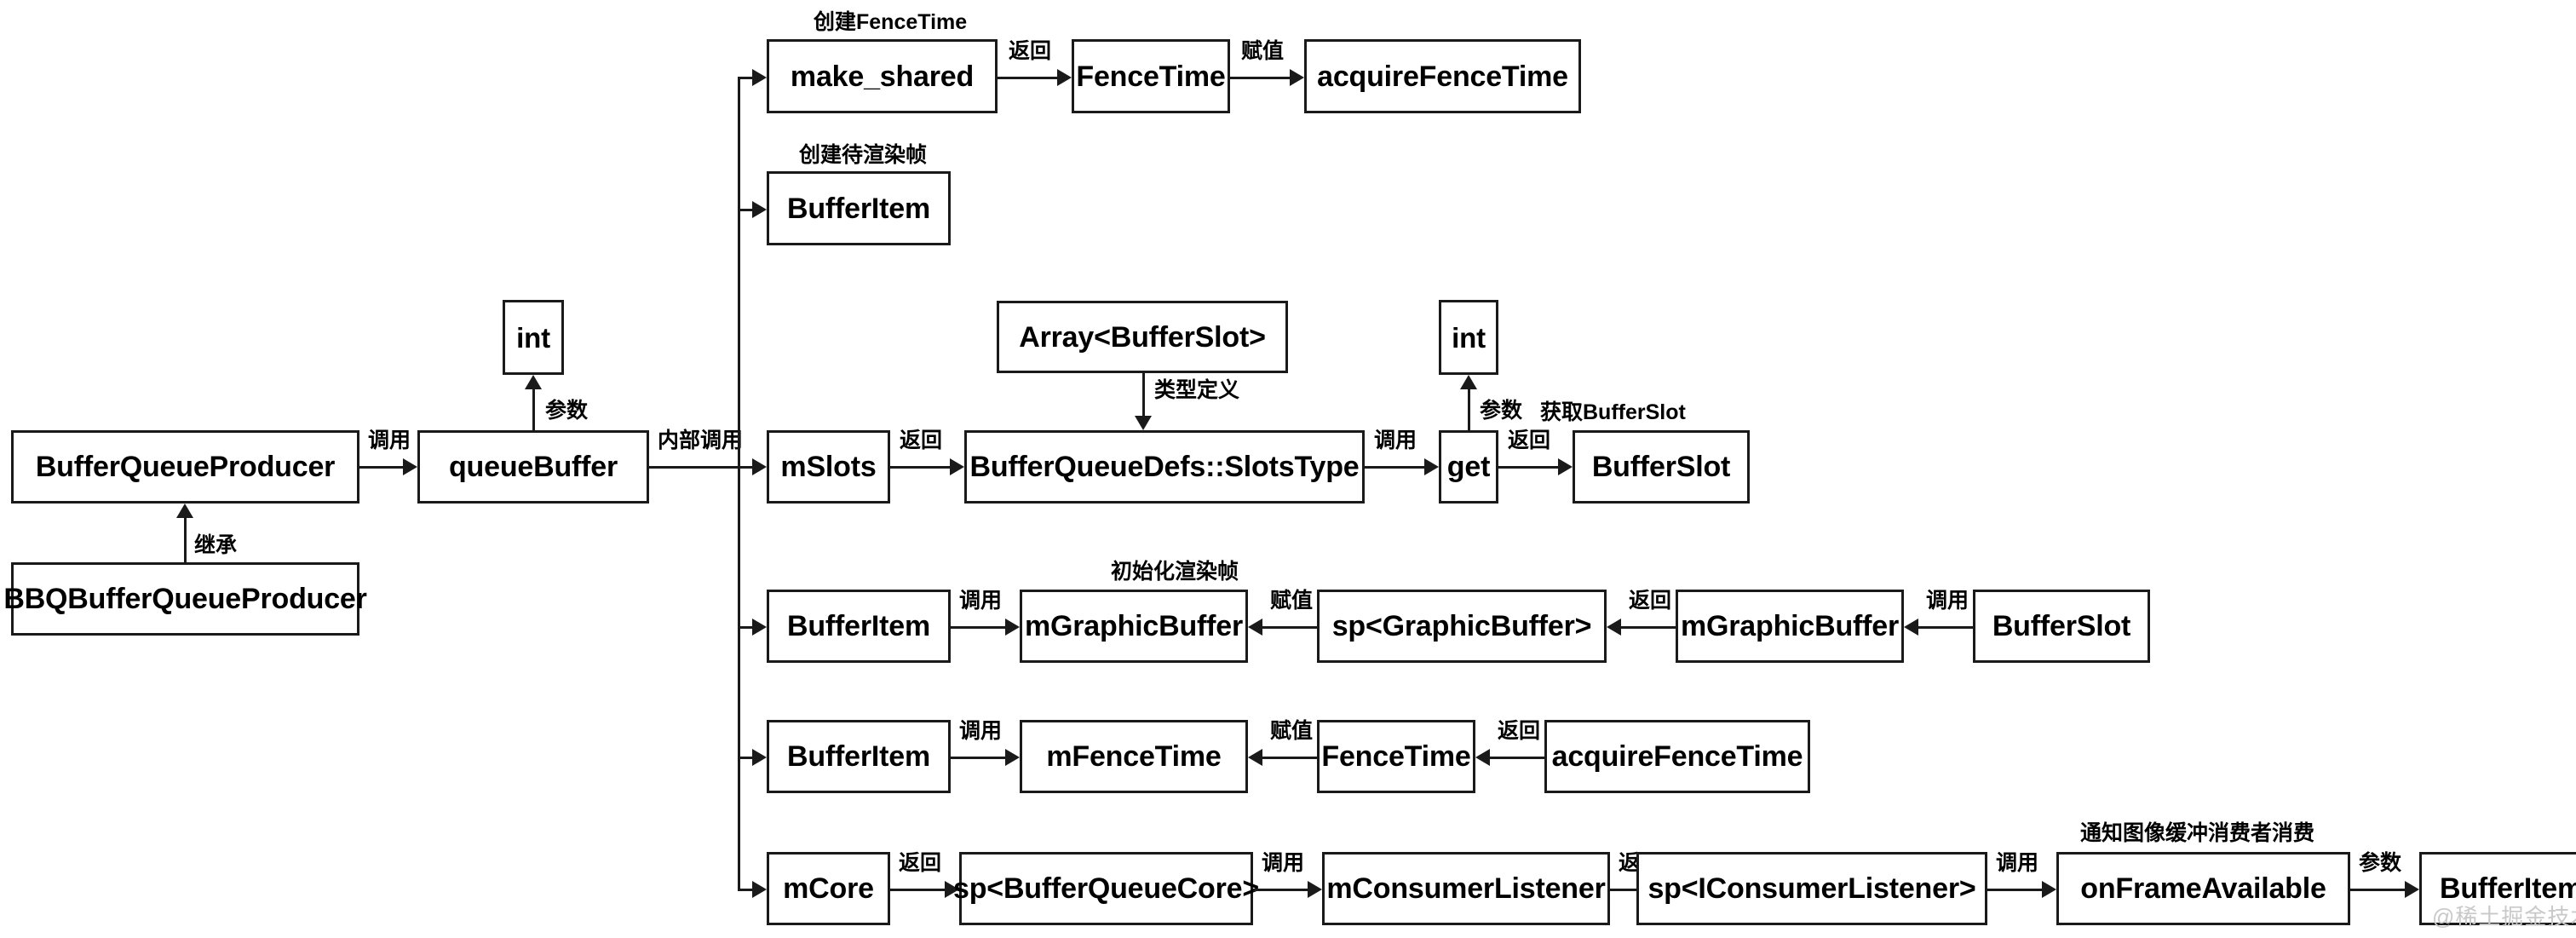  I want to click on edge-r5-call-line, so click(978, 758).